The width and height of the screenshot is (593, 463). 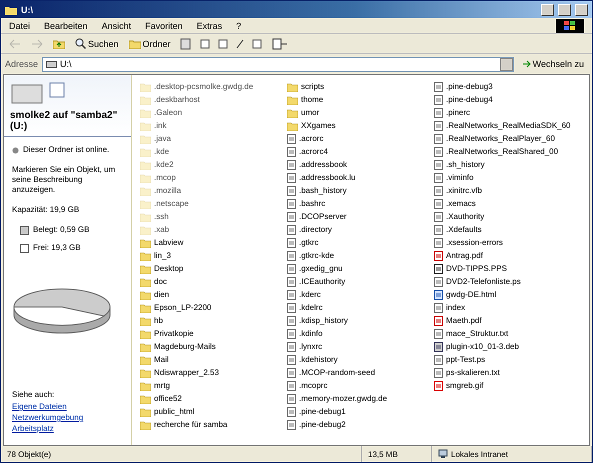 What do you see at coordinates (213, 112) in the screenshot?
I see `file-item: .Galeon` at bounding box center [213, 112].